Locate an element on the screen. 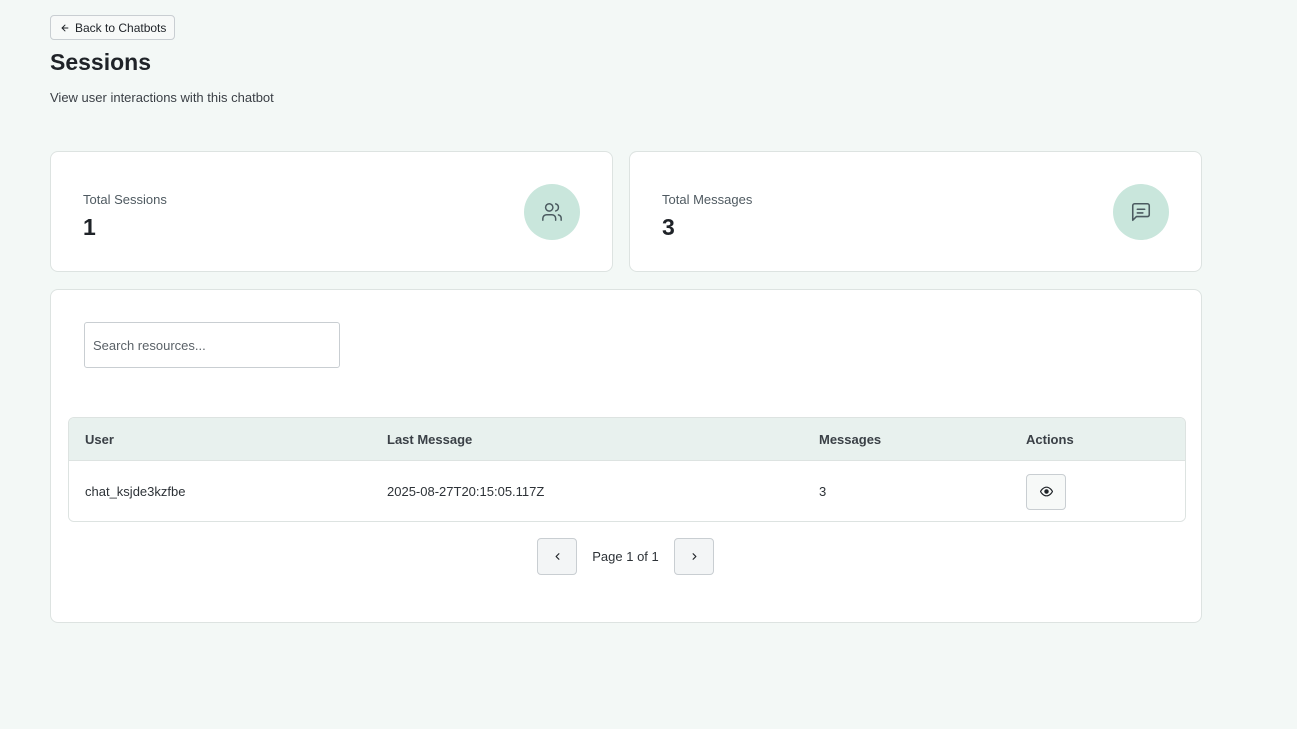 The image size is (1297, 729). next-page-button is located at coordinates (694, 556).